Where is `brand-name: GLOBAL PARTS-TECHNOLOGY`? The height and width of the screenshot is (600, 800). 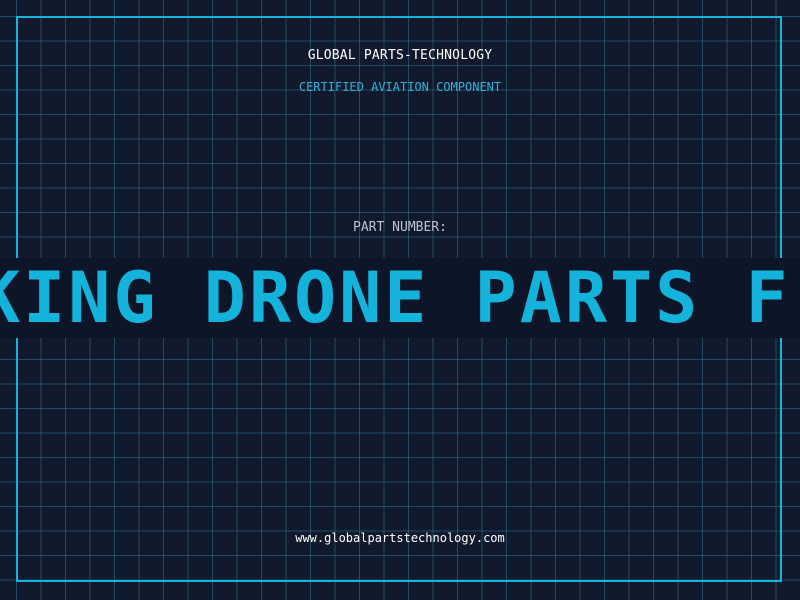 brand-name: GLOBAL PARTS-TECHNOLOGY is located at coordinates (400, 55).